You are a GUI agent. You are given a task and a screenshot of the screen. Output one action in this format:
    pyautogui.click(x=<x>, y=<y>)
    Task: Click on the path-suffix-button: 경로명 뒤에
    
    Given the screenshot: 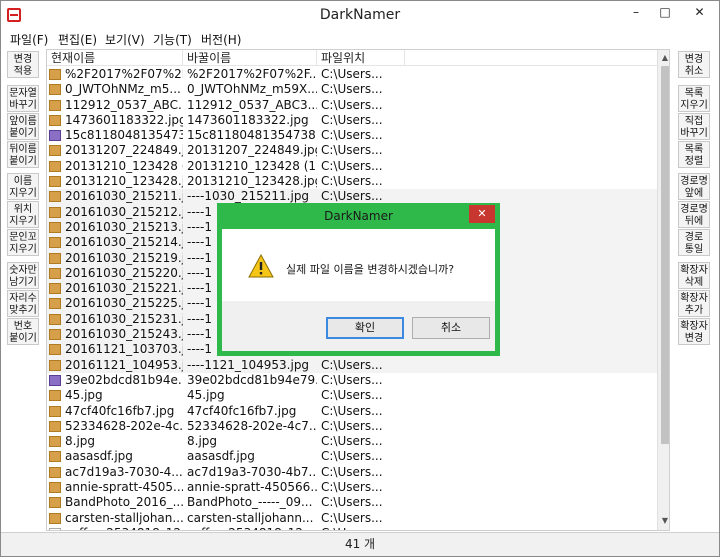 What is the action you would take?
    pyautogui.click(x=694, y=214)
    